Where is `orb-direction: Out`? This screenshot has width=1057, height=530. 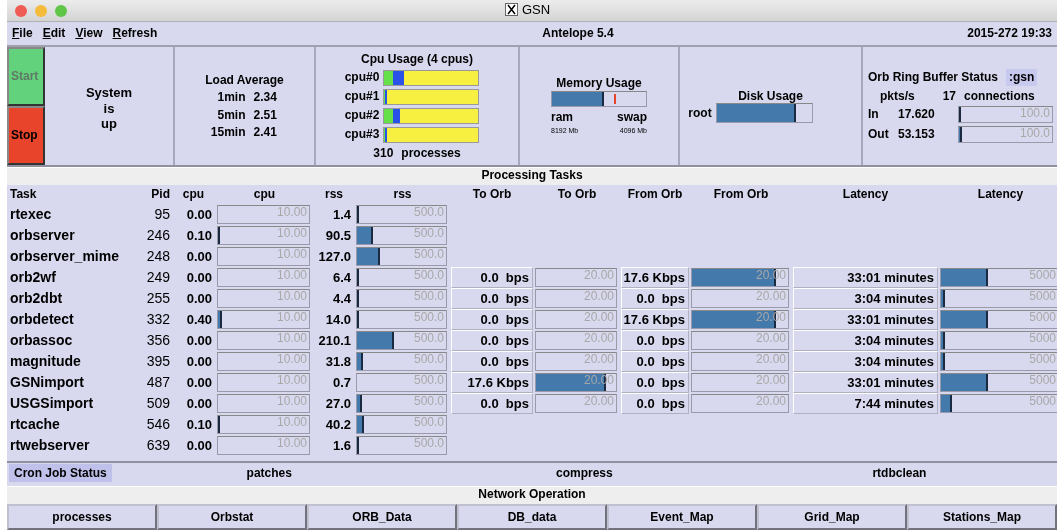 orb-direction: Out is located at coordinates (879, 134).